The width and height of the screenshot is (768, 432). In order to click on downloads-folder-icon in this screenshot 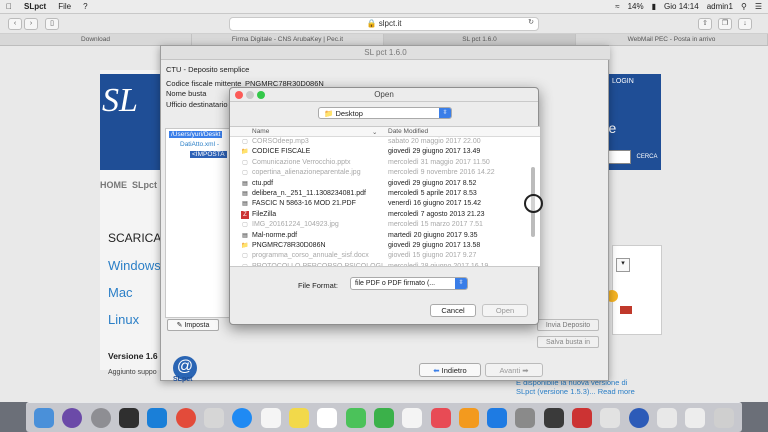, I will do `click(695, 417)`.